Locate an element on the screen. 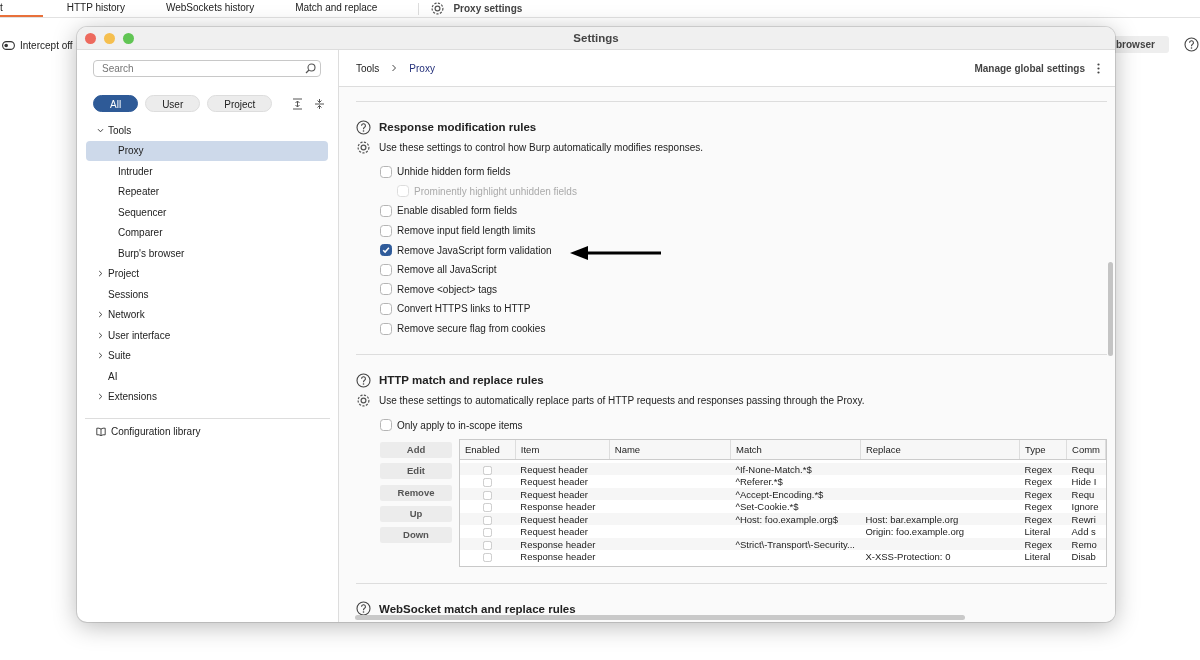 This screenshot has width=1200, height=660. close-button is located at coordinates (90, 38).